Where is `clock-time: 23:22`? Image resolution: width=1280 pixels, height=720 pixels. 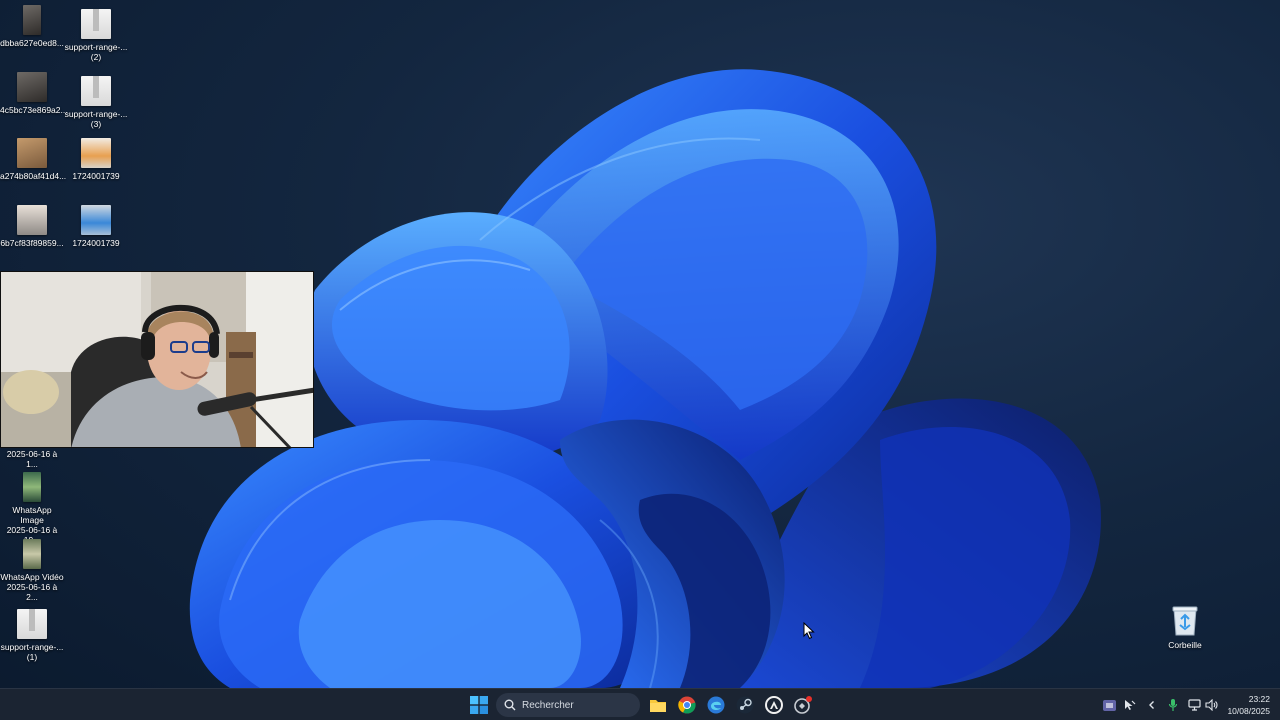 clock-time: 23:22 is located at coordinates (1259, 699).